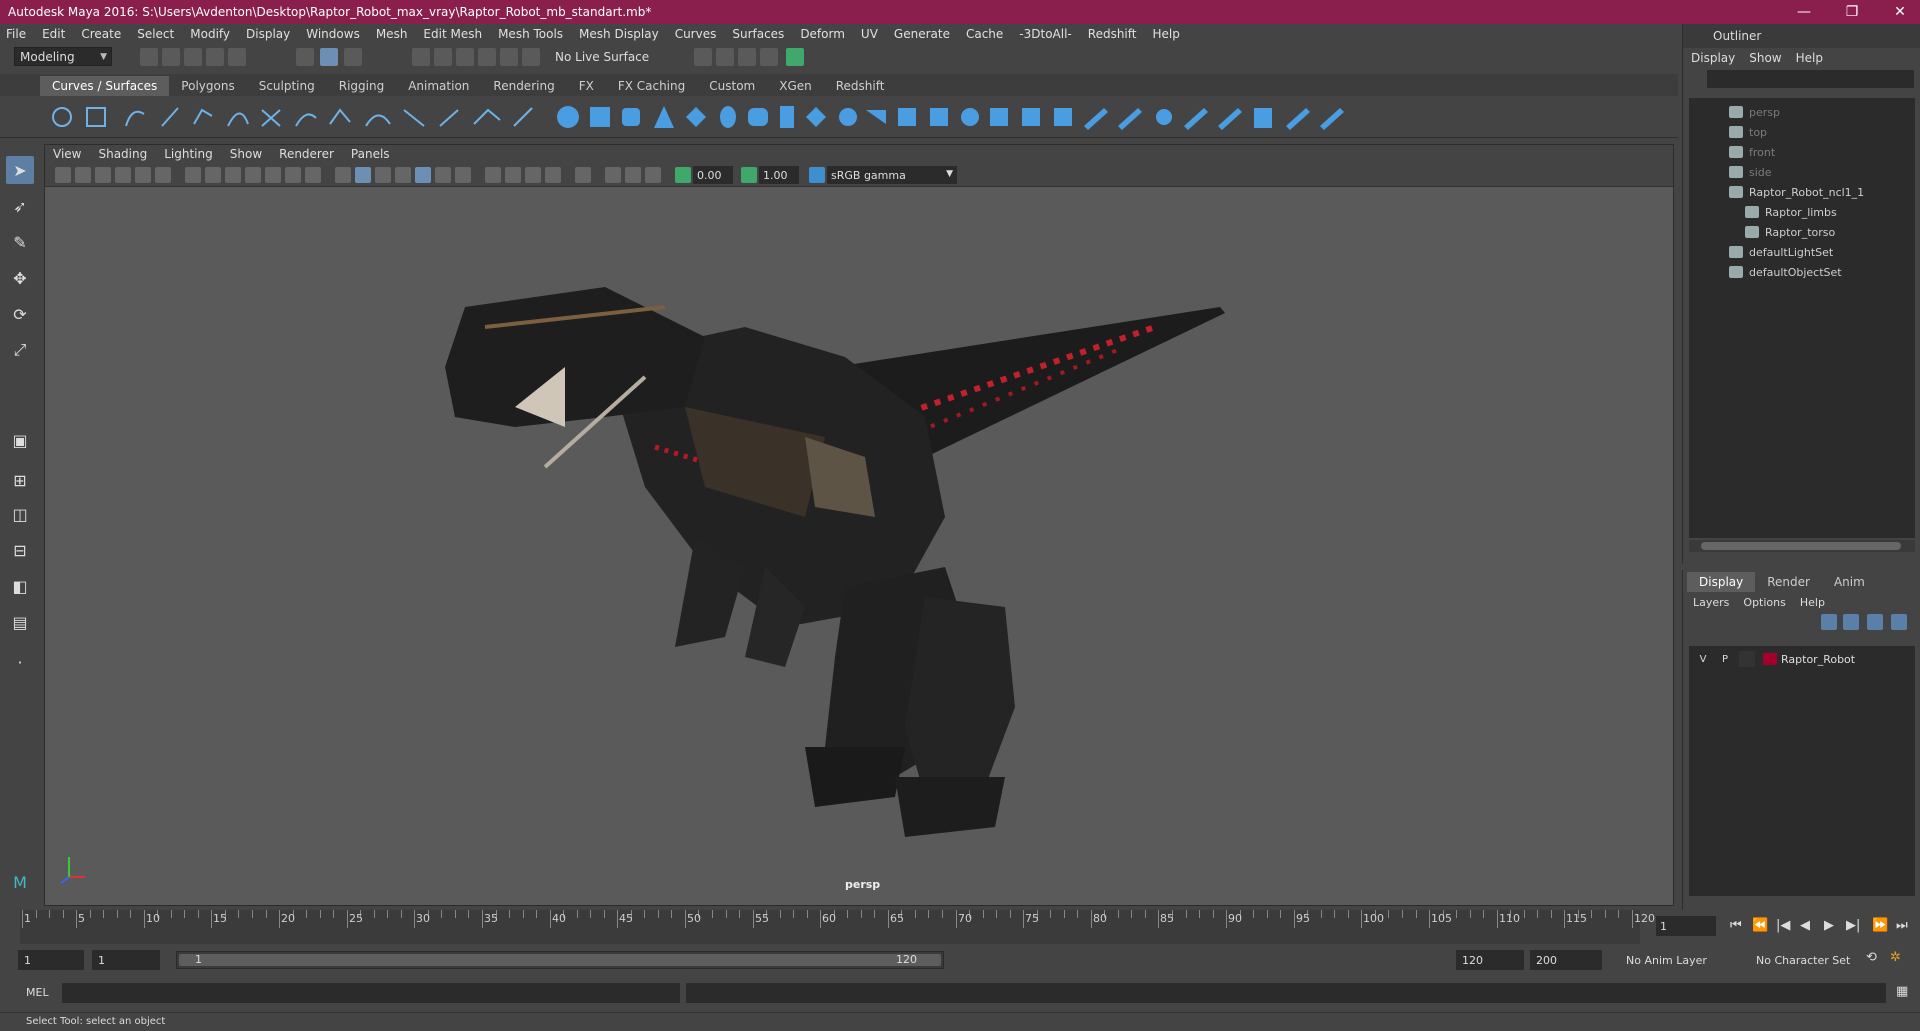 This screenshot has height=1031, width=1920. What do you see at coordinates (215, 57) in the screenshot?
I see `undo-icon` at bounding box center [215, 57].